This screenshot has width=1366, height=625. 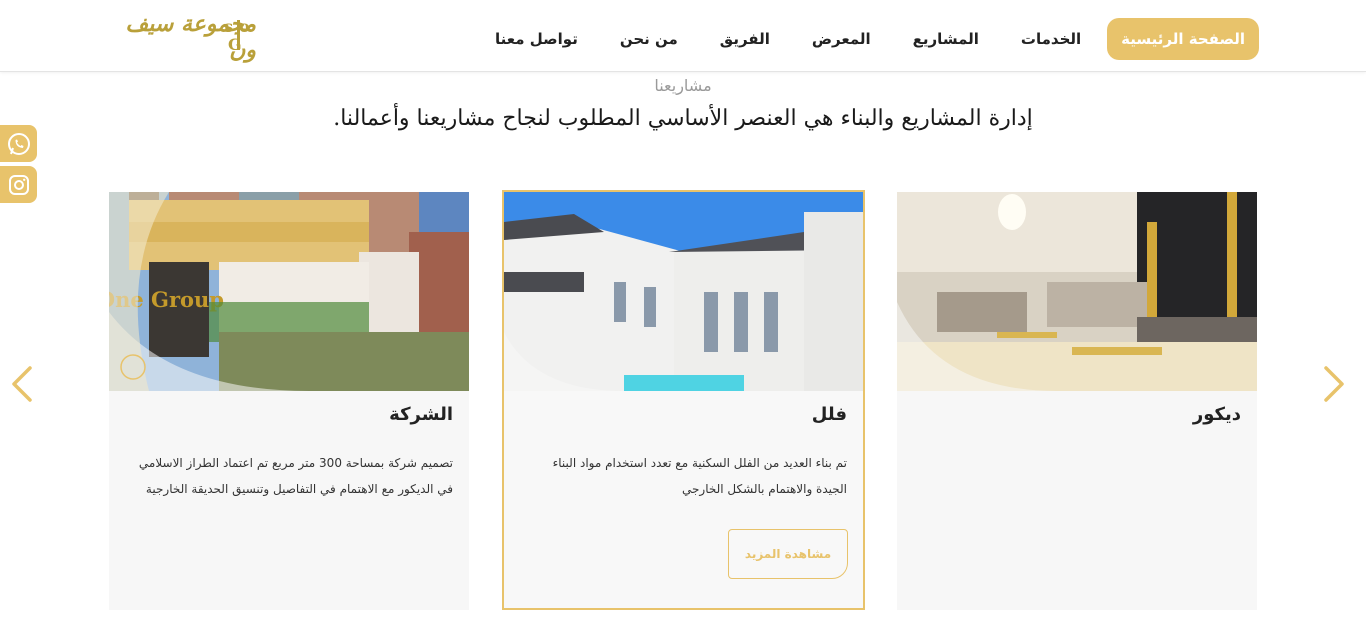 What do you see at coordinates (22, 384) in the screenshot?
I see `chevron-left-icon` at bounding box center [22, 384].